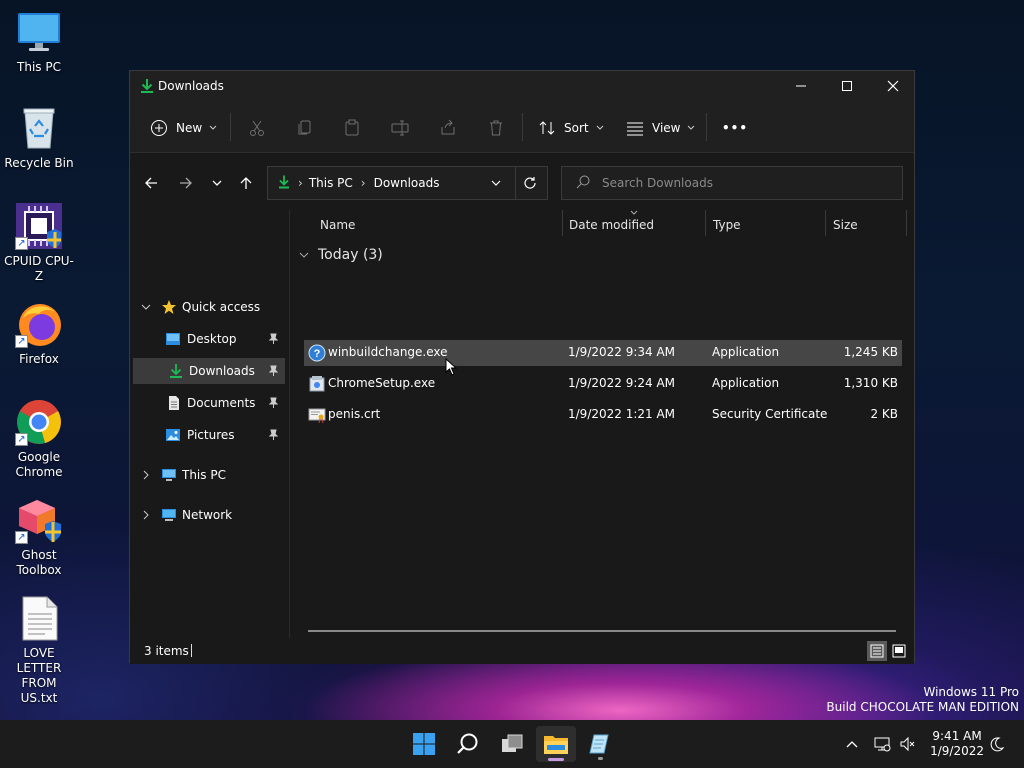 Image resolution: width=1024 pixels, height=768 pixels. Describe the element at coordinates (971, 692) in the screenshot. I see `watermark-edition: Windows 11 Pro` at that location.